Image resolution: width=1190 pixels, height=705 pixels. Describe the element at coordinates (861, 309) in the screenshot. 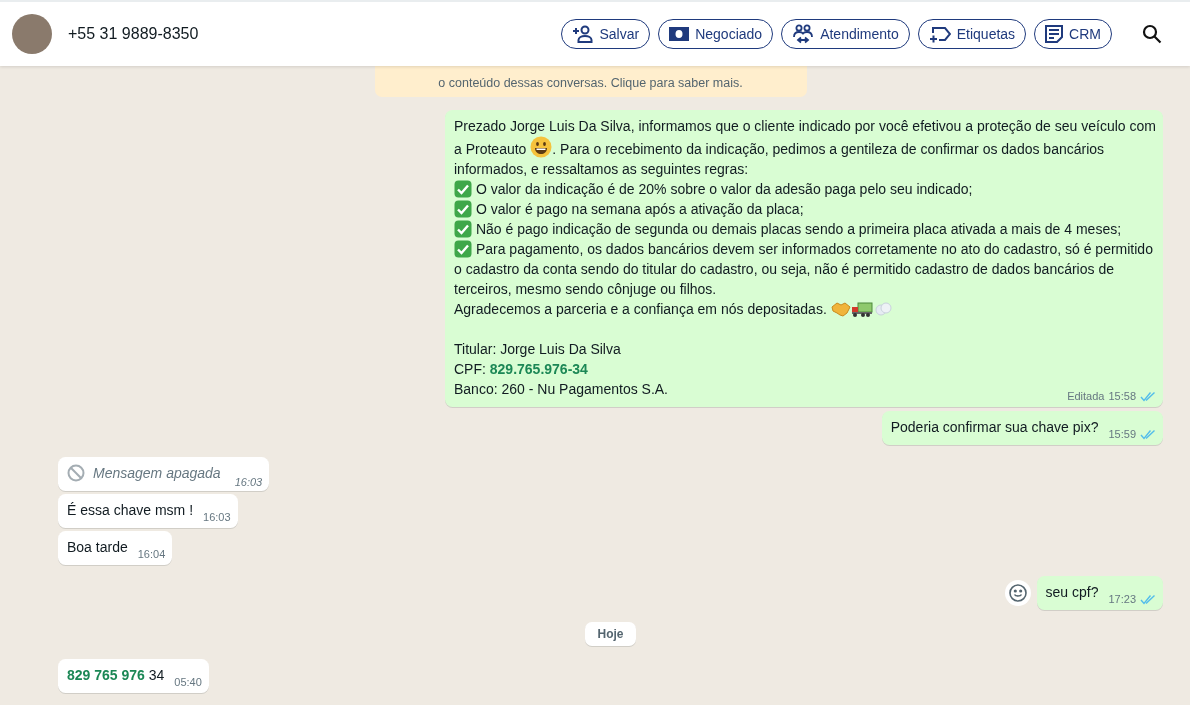

I see `truck-emoji-icon` at that location.